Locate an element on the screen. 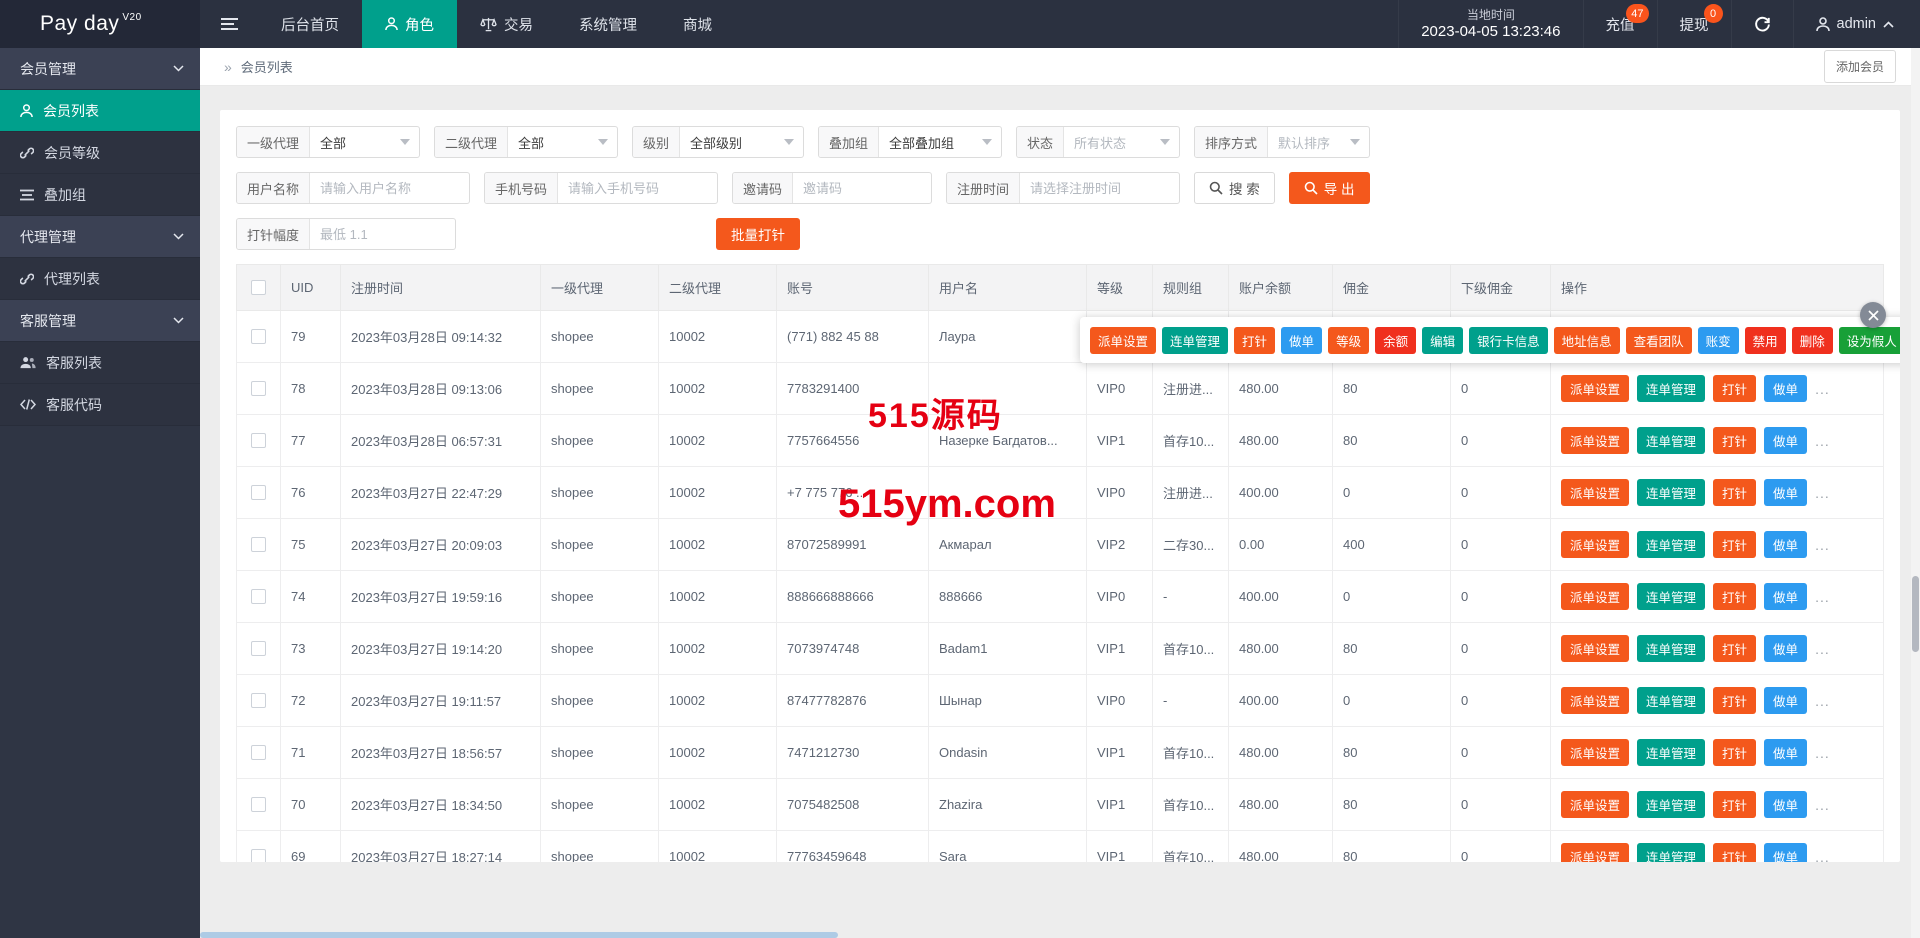 The width and height of the screenshot is (1920, 938). sidebar-item-5: 代理列表 is located at coordinates (100, 279).